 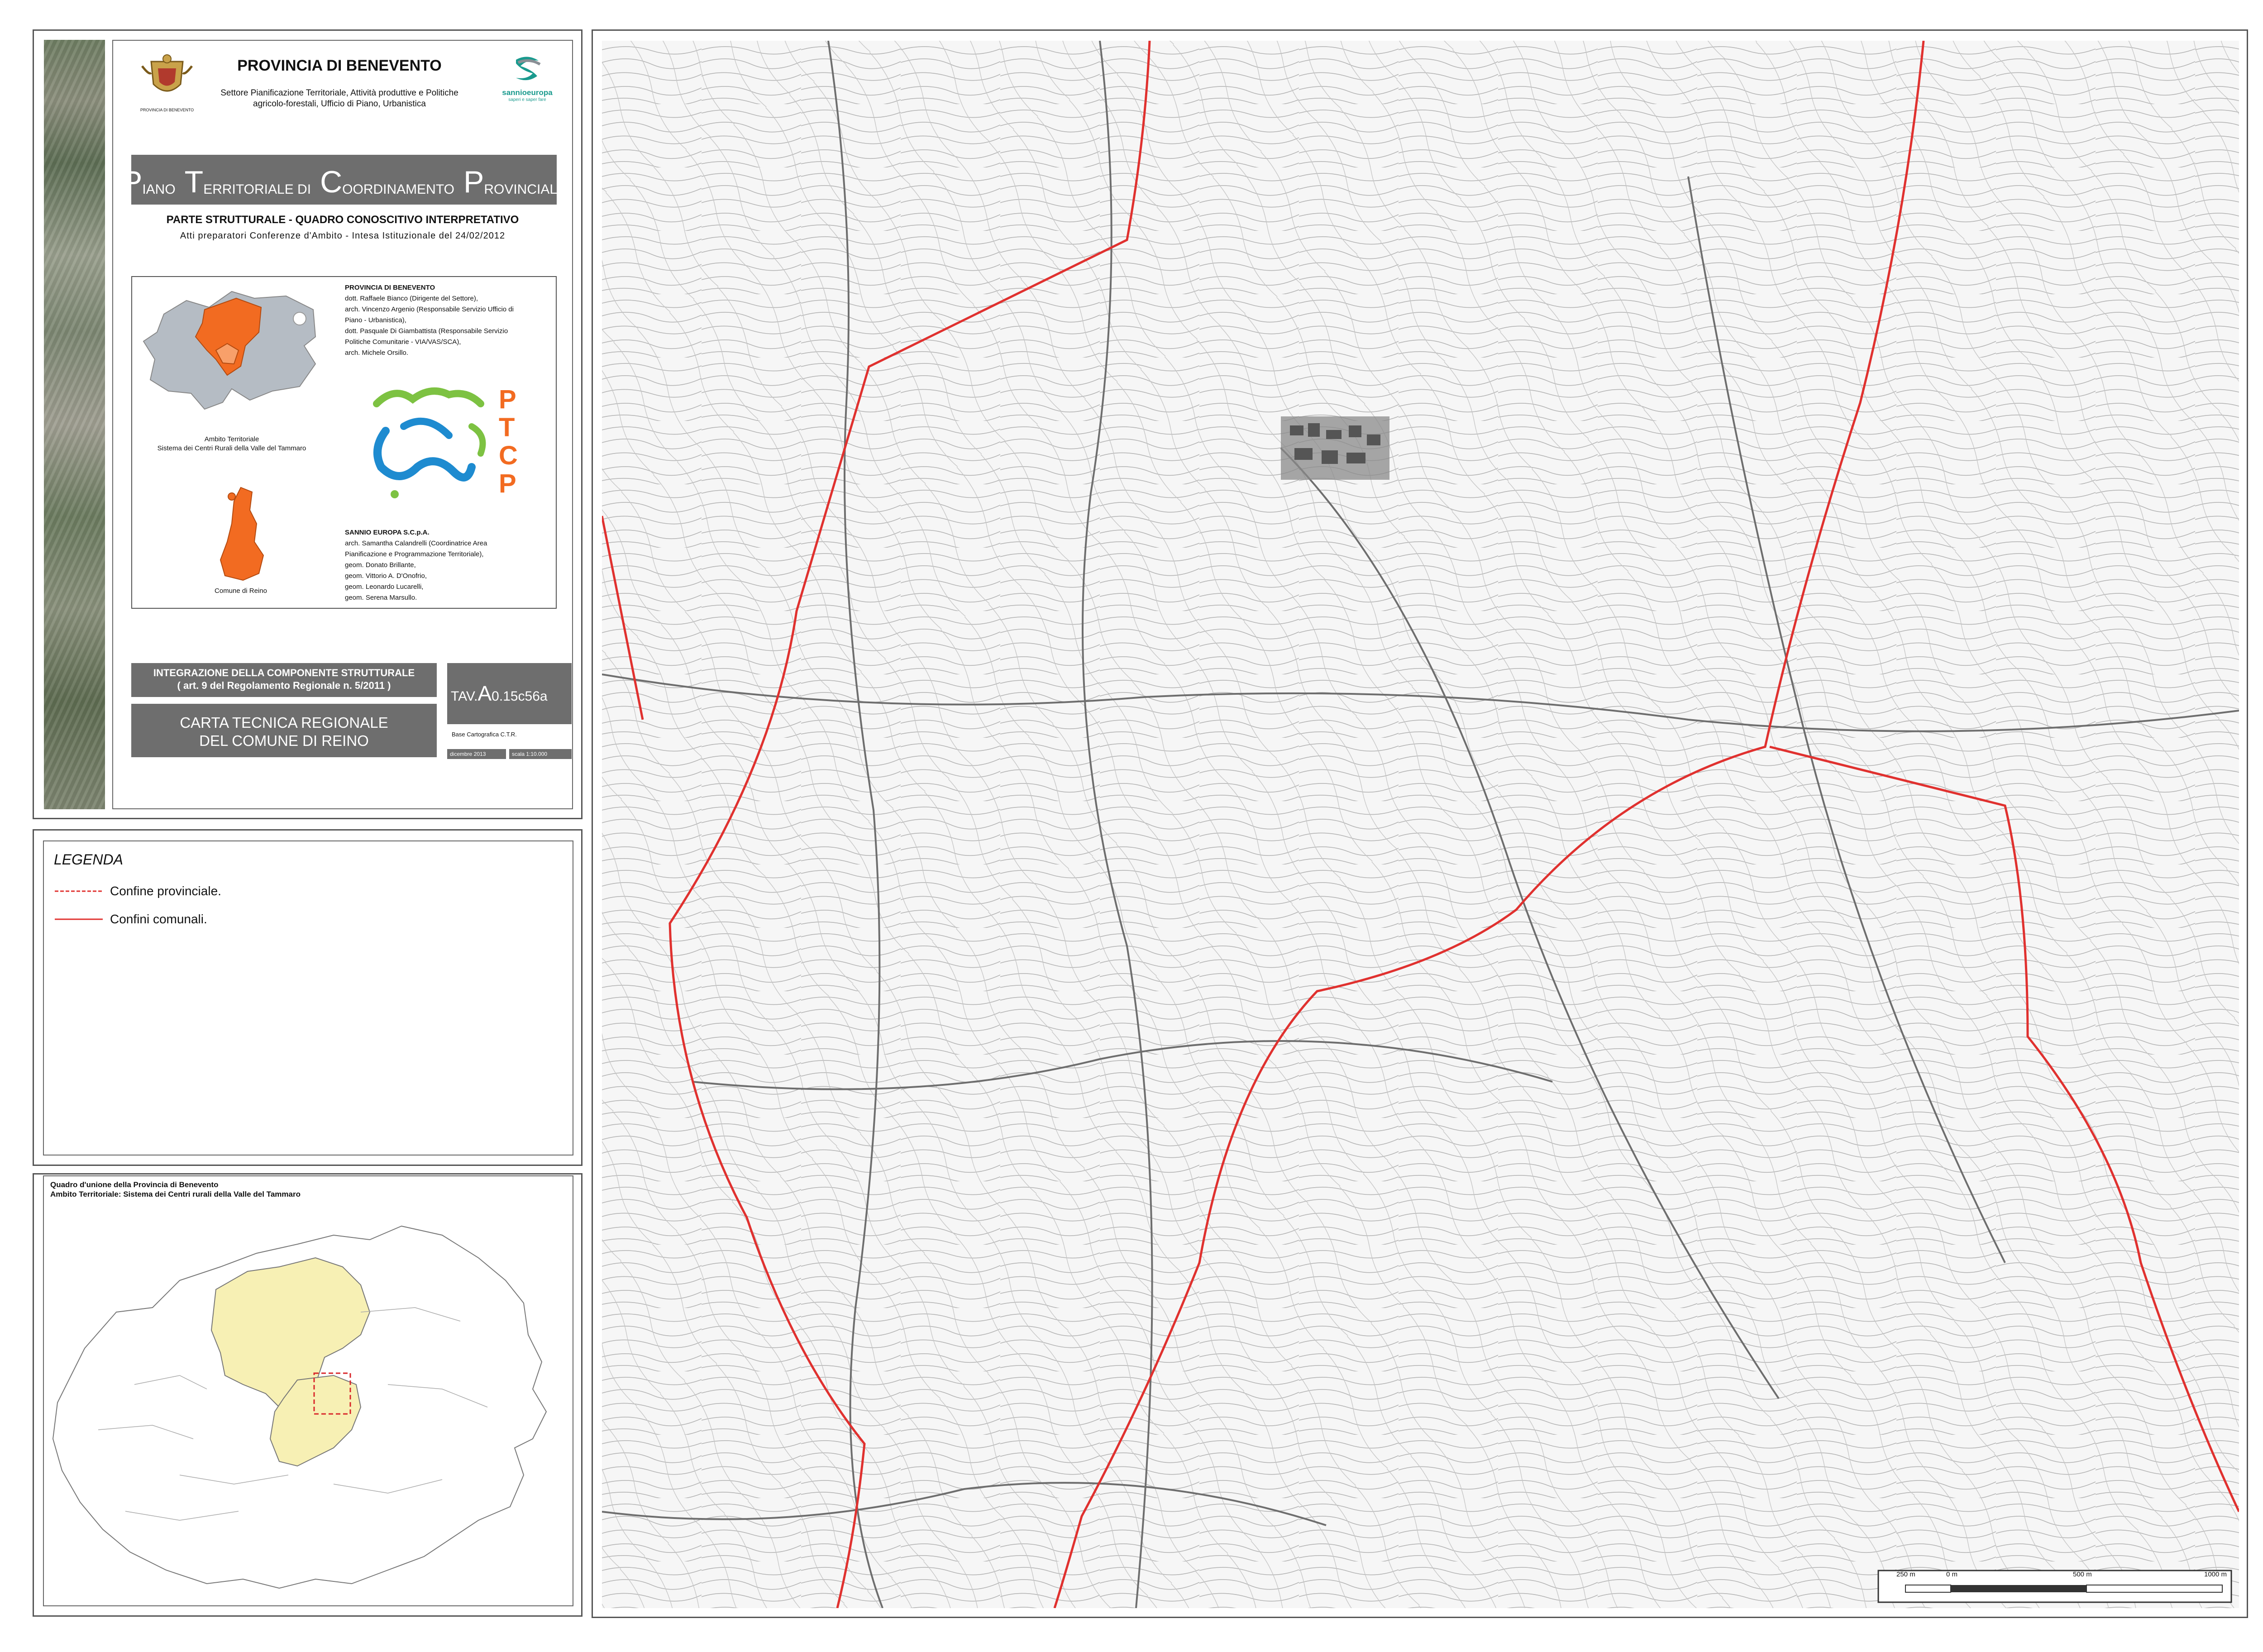 What do you see at coordinates (241, 591) in the screenshot?
I see `comune-label: Comune di Reino` at bounding box center [241, 591].